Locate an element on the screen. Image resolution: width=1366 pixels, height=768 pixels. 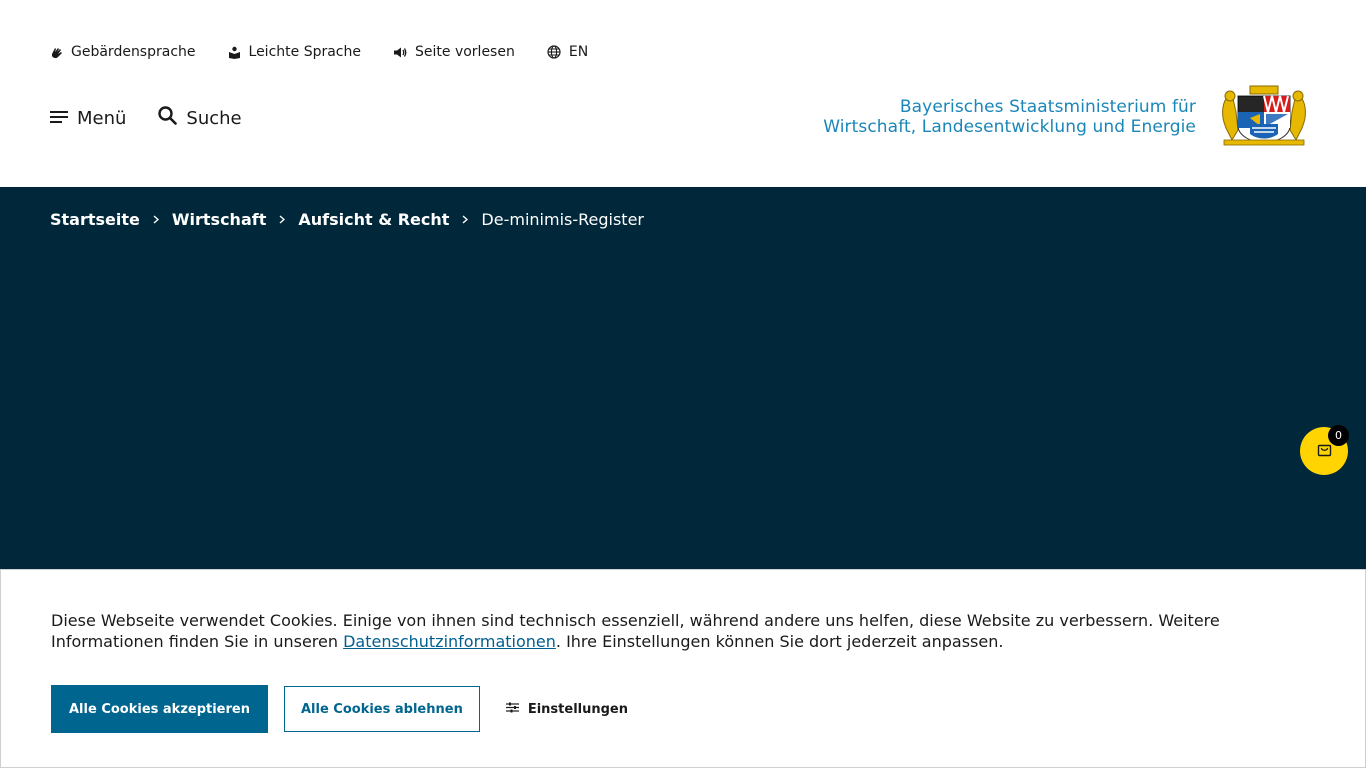
cookie-settings-button: Einstellungen is located at coordinates (566, 709).